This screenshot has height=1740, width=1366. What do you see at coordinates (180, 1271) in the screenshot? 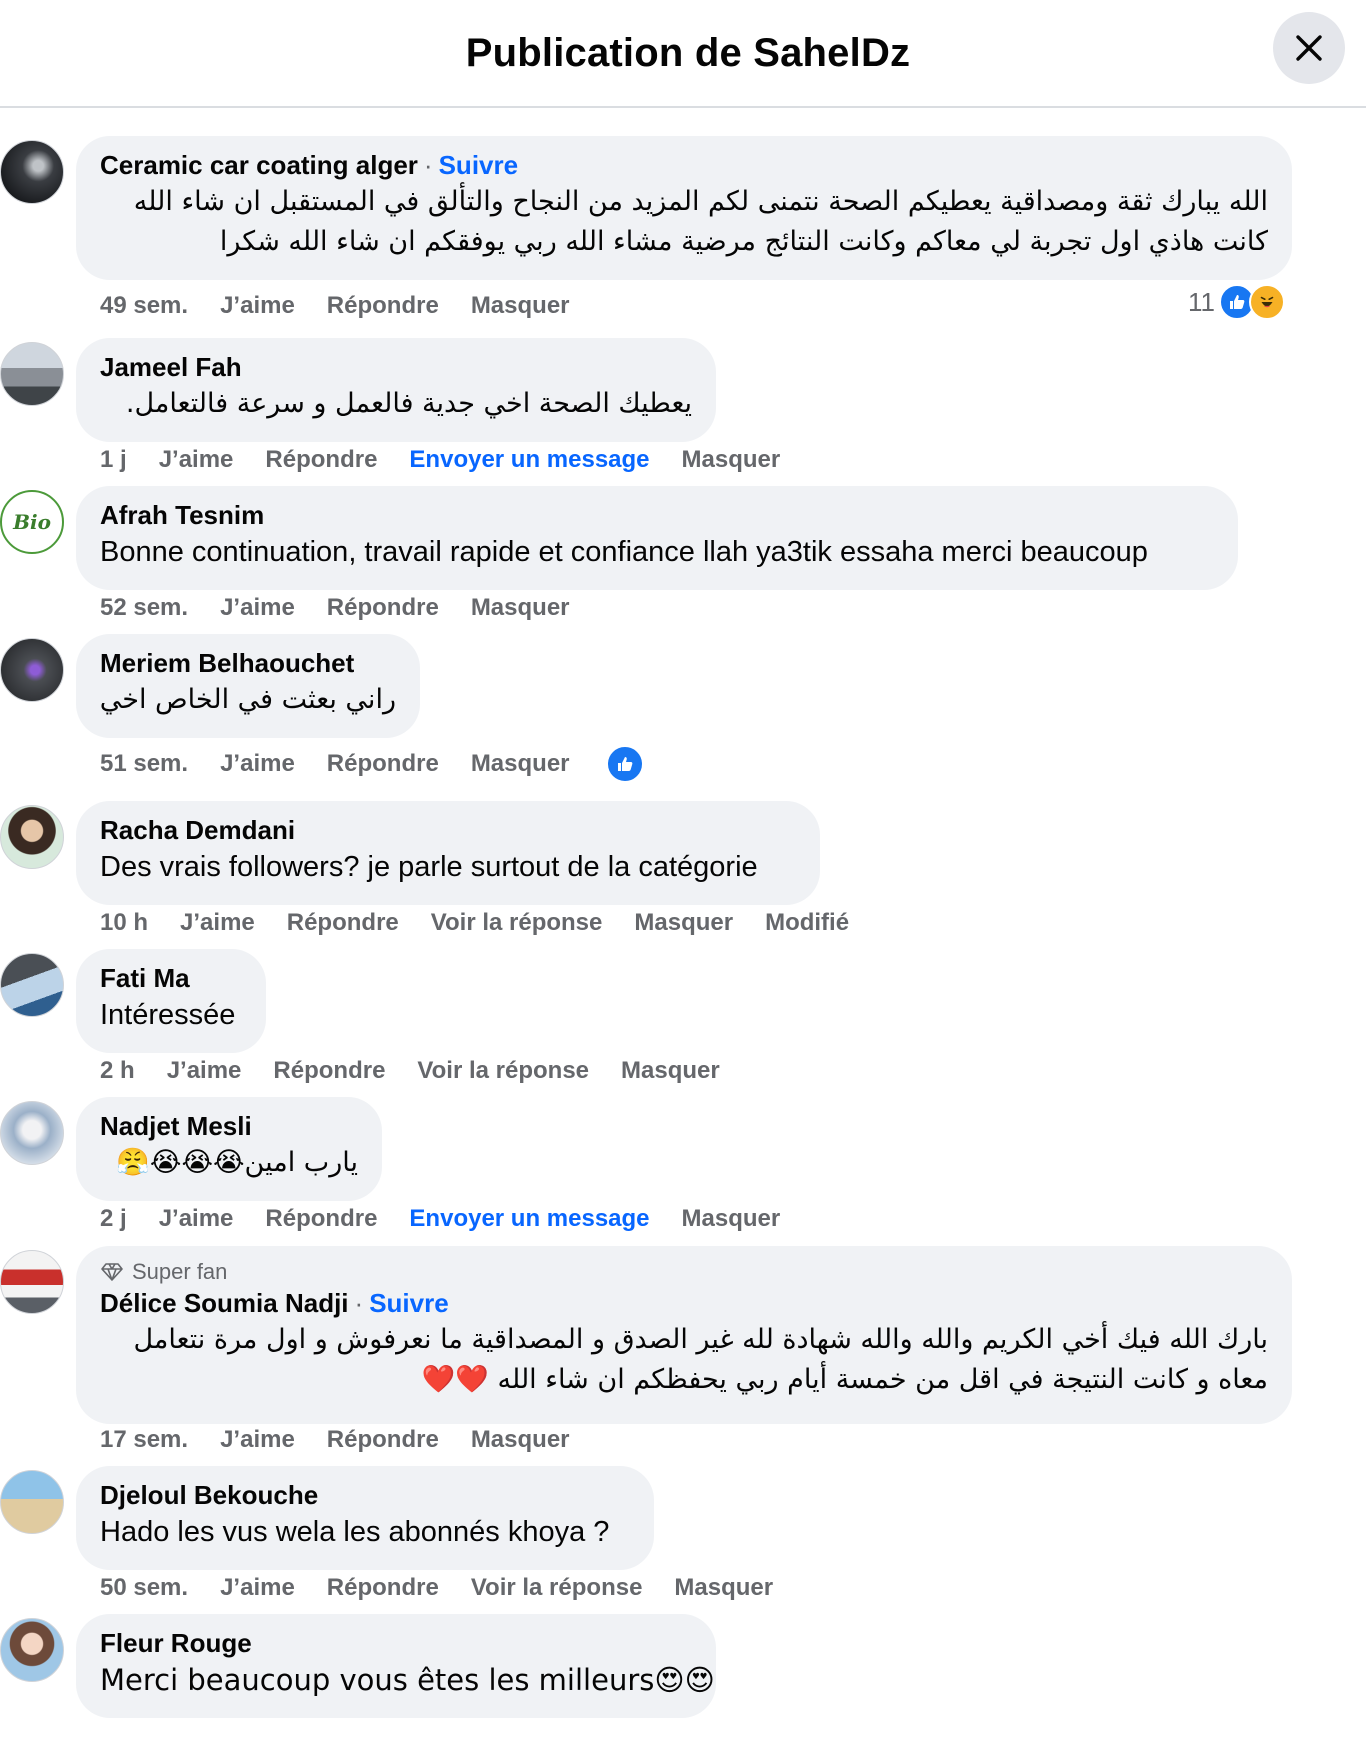
I see `super-fan-badge: Super fan` at bounding box center [180, 1271].